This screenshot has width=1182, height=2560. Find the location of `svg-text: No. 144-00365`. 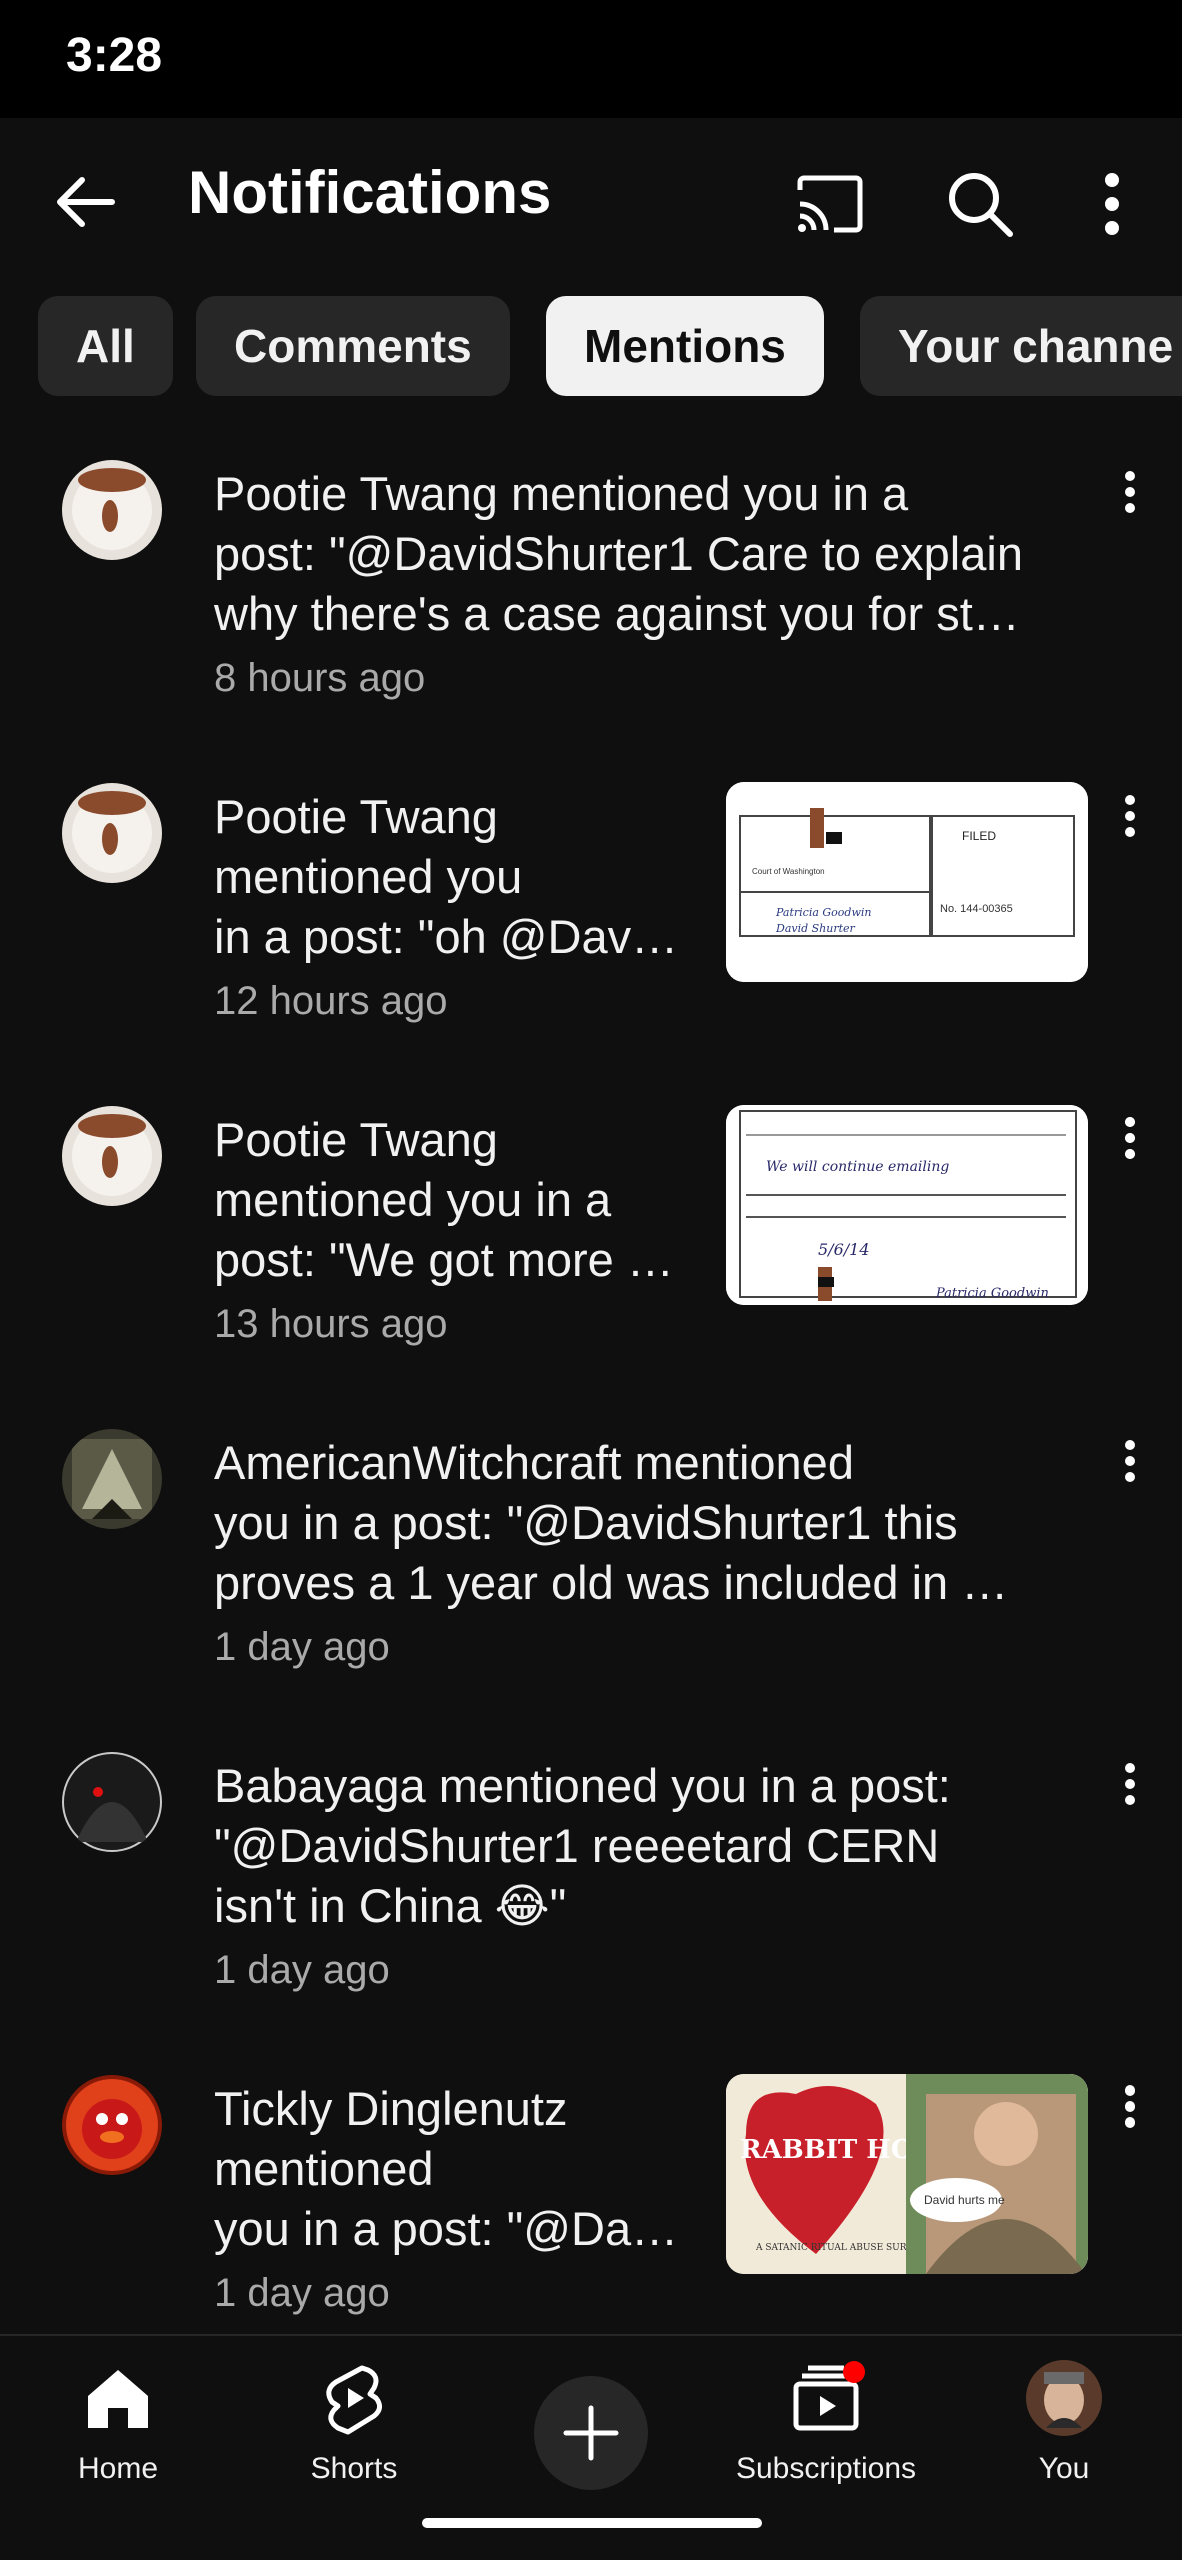

svg-text: No. 144-00365 is located at coordinates (976, 909).